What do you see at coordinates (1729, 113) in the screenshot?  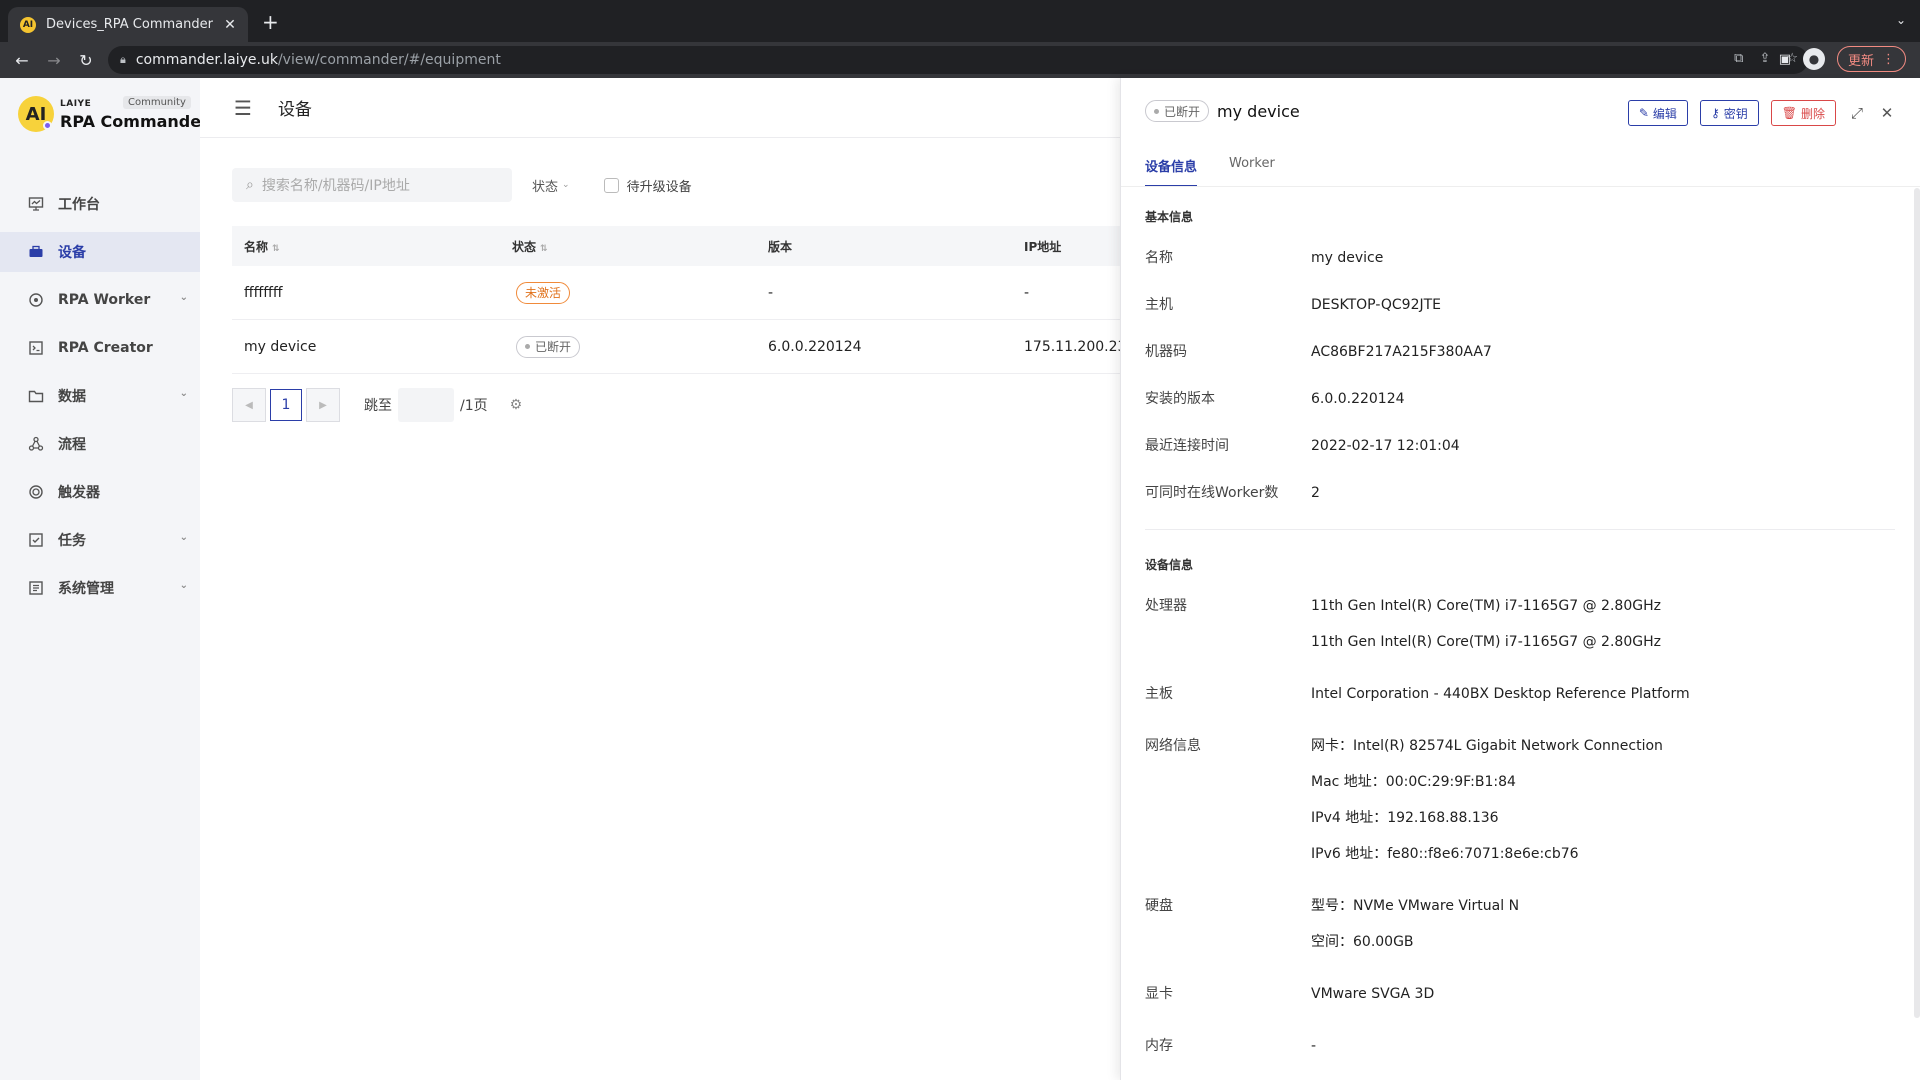 I see `key-button: ⚷ 密钥` at bounding box center [1729, 113].